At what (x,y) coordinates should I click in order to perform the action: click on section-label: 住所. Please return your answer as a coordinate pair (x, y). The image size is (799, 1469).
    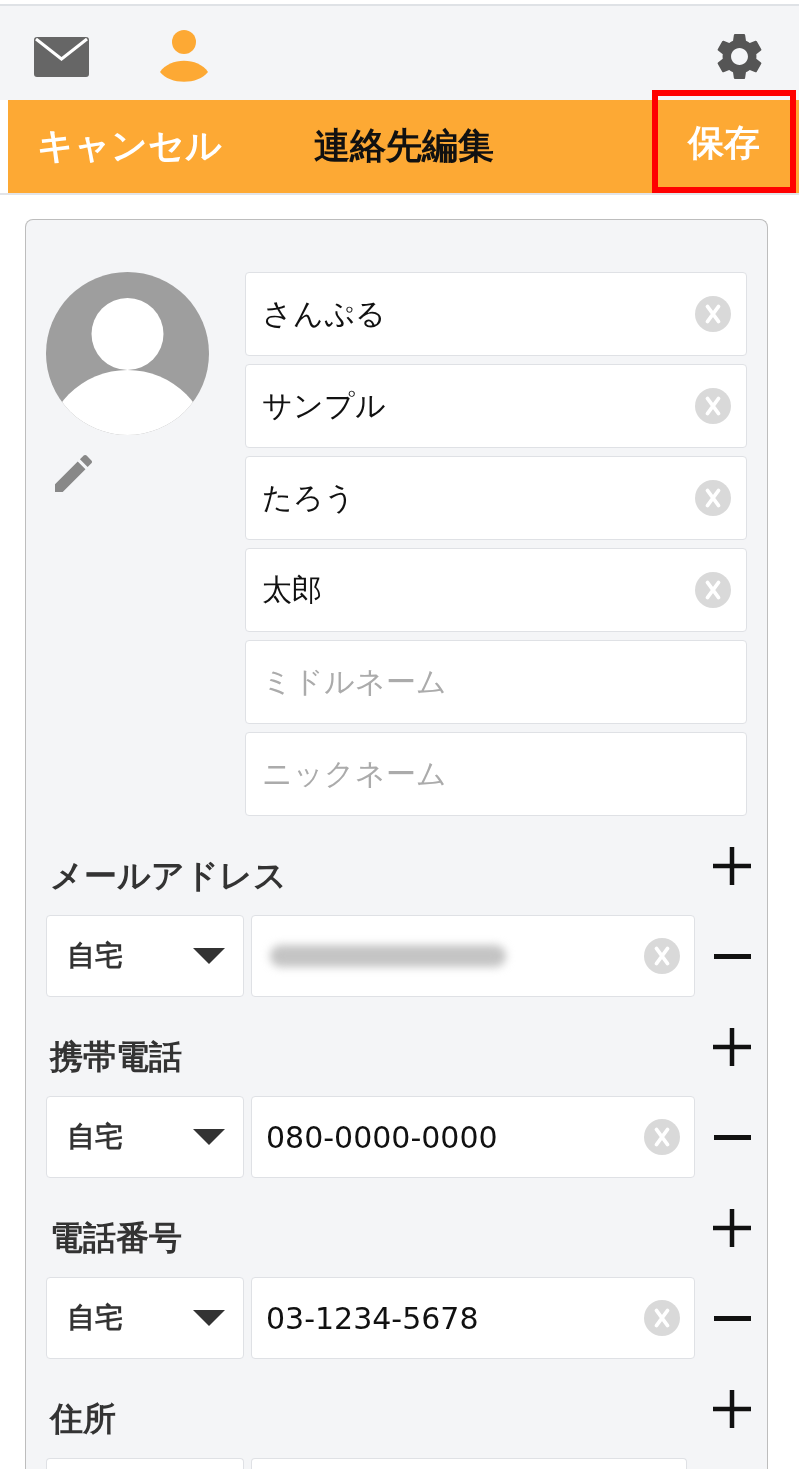
    Looking at the image, I should click on (83, 1419).